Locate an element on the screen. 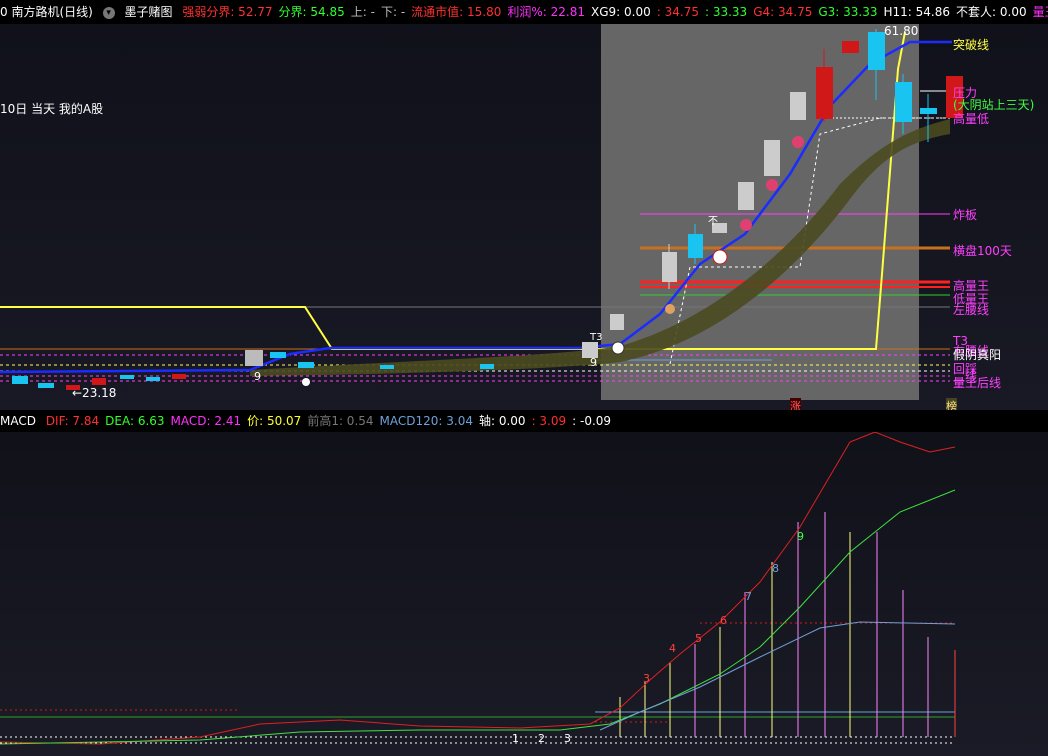 The image size is (1048, 756). header-value-8: : 33.33 is located at coordinates (726, 12).